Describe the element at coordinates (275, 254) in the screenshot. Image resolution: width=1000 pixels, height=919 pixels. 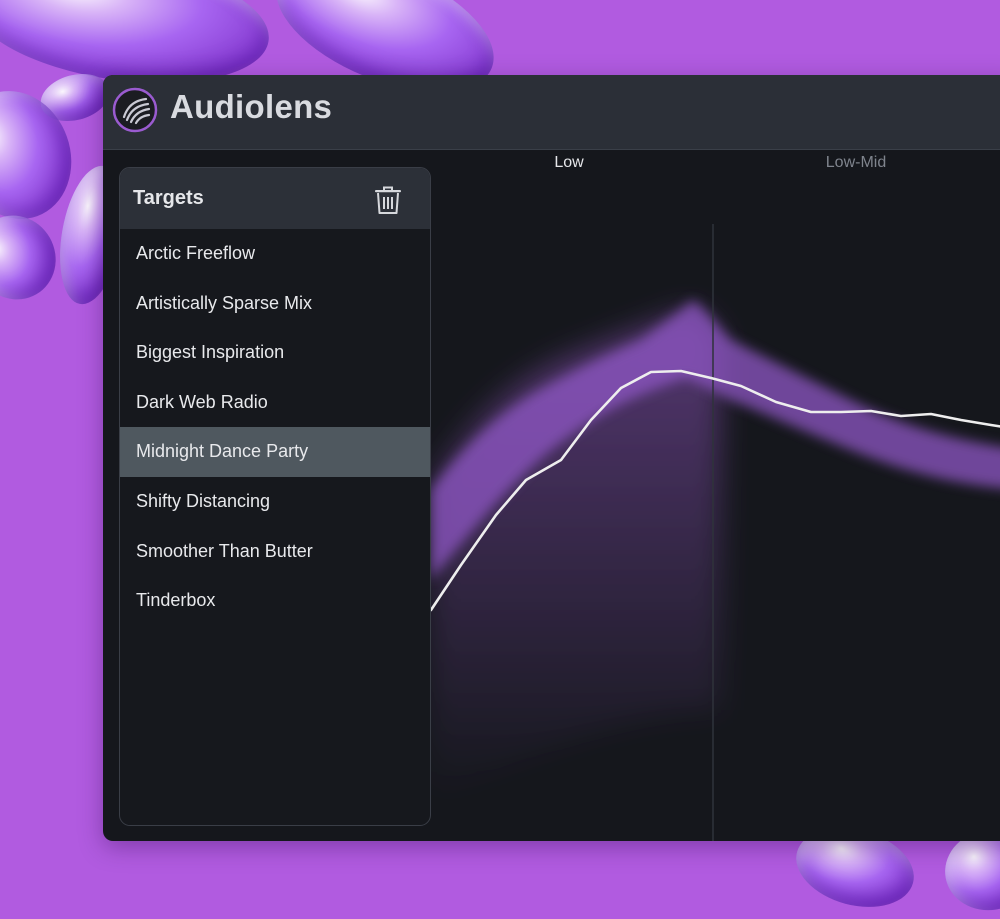
I see `target-item: Arctic Freeflow` at that location.